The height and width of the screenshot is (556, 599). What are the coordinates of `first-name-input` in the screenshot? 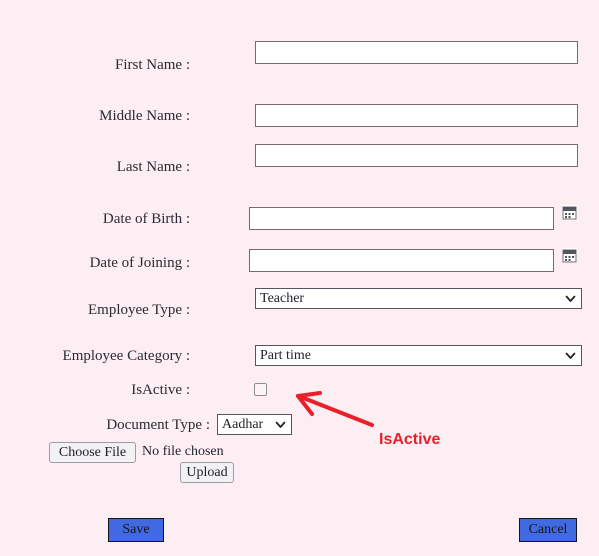 It's located at (416, 52).